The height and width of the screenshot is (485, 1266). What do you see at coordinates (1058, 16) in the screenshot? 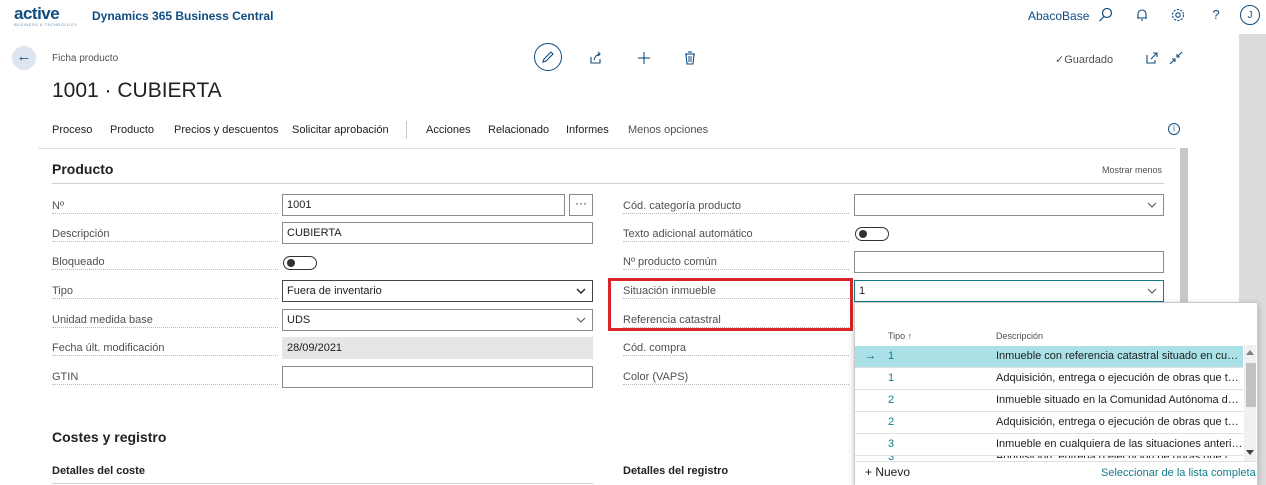
I see `company-name: AbacoBase` at bounding box center [1058, 16].